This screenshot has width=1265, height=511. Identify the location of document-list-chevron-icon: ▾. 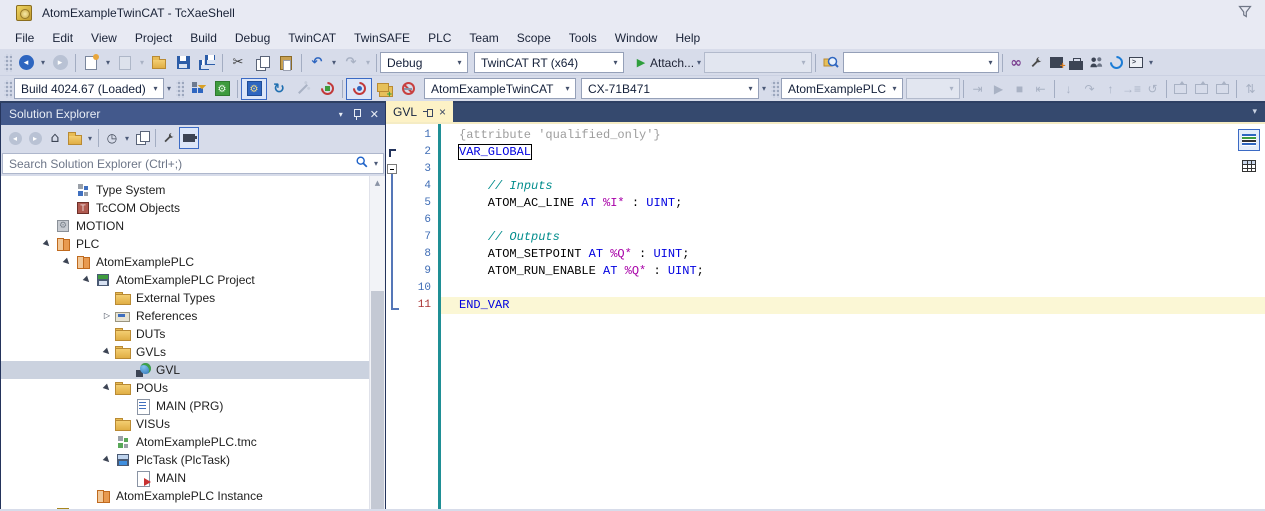
(1254, 112).